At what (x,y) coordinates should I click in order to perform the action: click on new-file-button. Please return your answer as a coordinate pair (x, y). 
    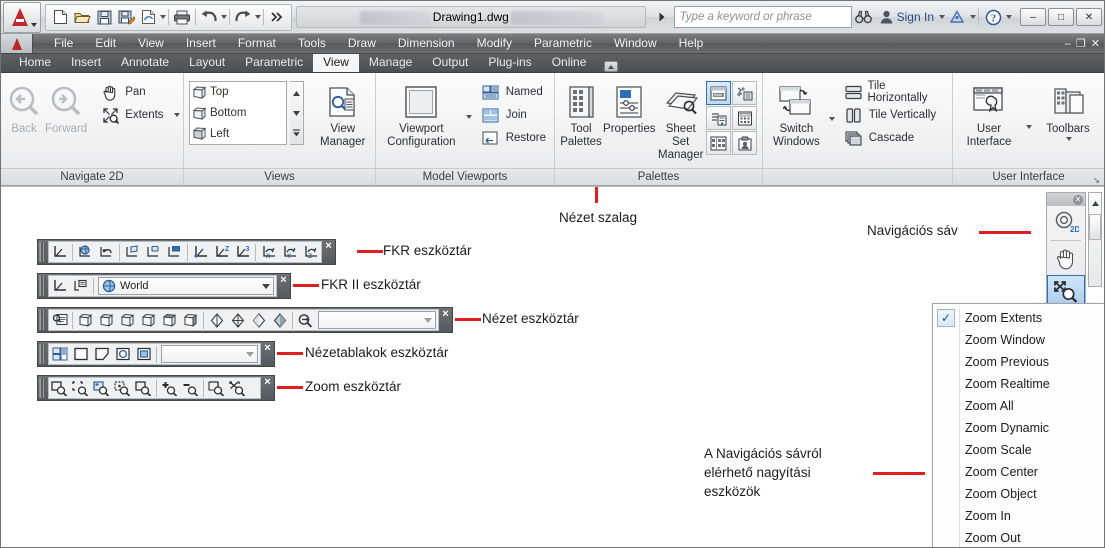
    Looking at the image, I should click on (60, 17).